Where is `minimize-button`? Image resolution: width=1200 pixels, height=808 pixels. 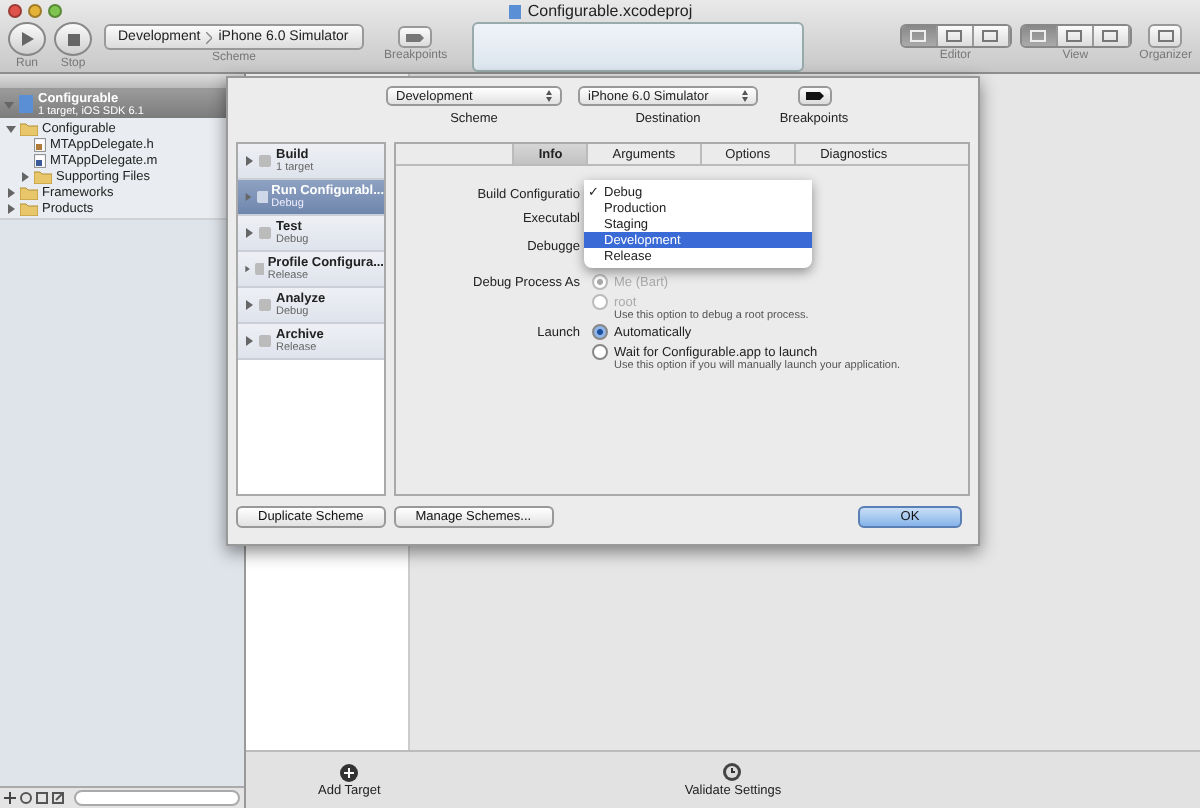 minimize-button is located at coordinates (35, 11).